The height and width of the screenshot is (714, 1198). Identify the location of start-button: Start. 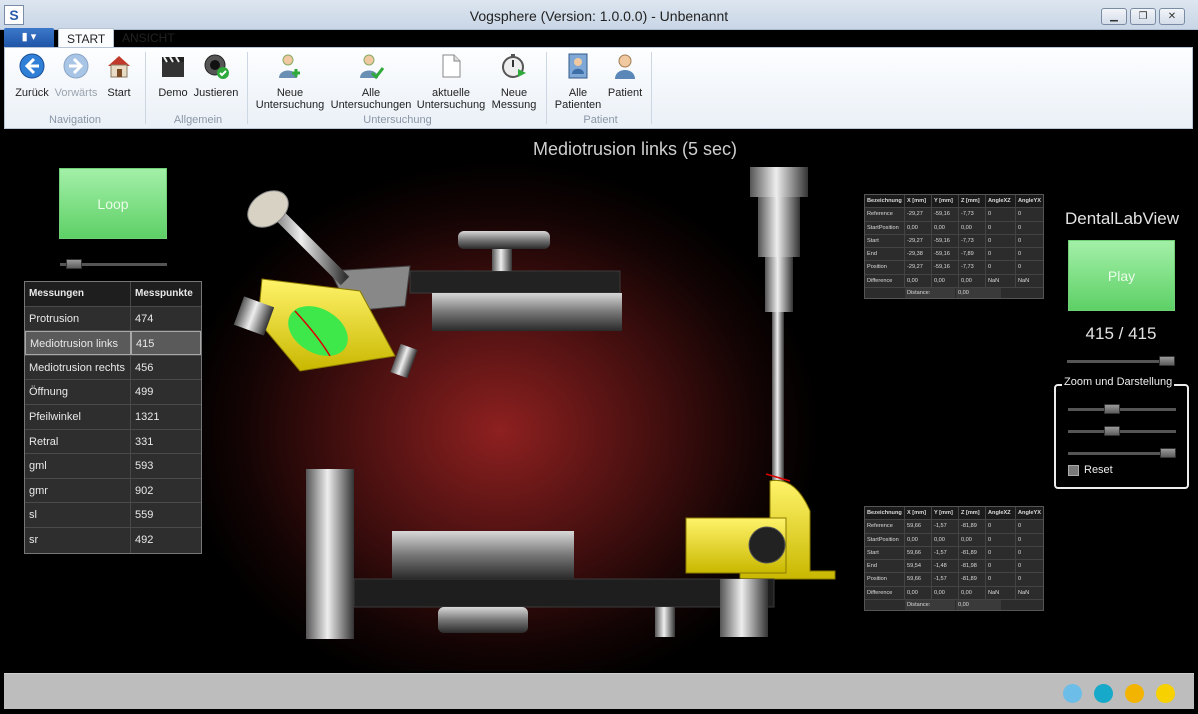
(119, 75).